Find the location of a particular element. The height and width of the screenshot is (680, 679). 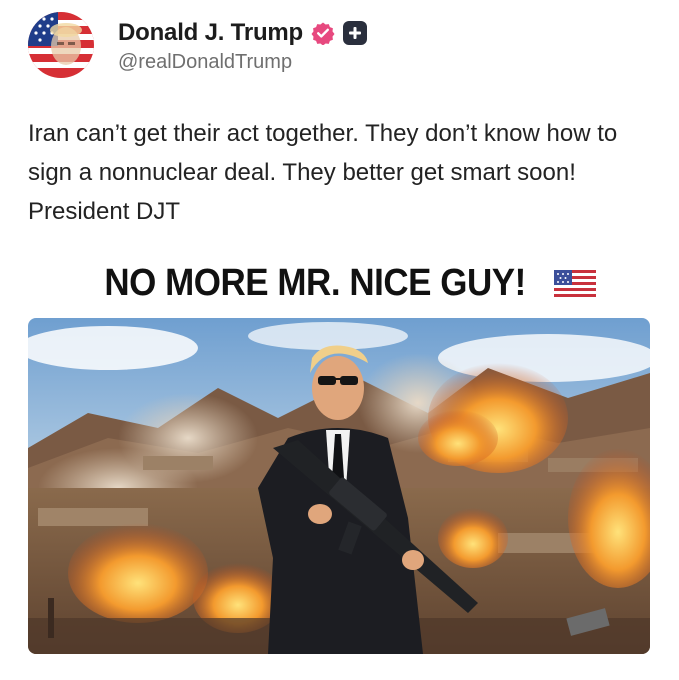

image-caption: NO MORE MR. NICE GUY! is located at coordinates (341, 283).